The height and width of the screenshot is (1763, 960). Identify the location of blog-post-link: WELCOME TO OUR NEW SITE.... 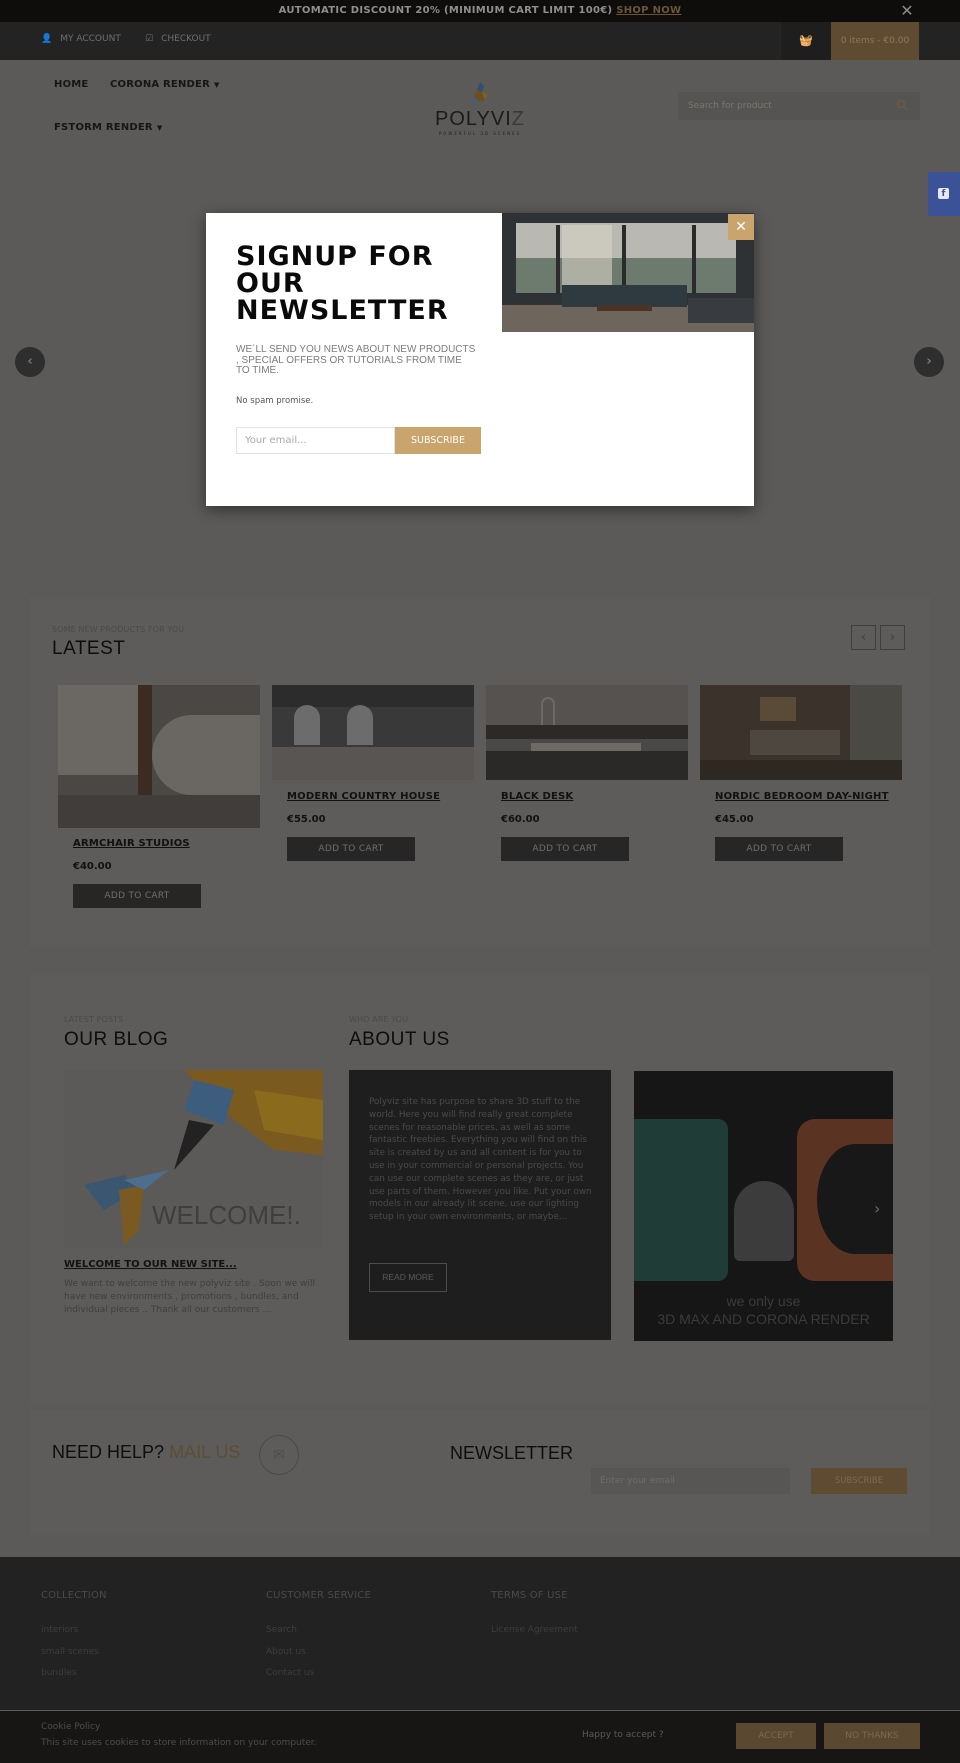
(150, 1264).